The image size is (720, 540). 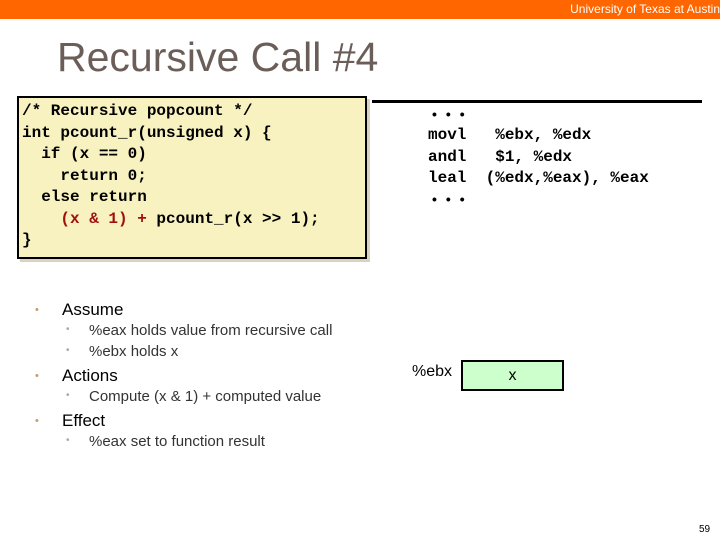 What do you see at coordinates (84, 154) in the screenshot?
I see `code-line: if (x == 0)` at bounding box center [84, 154].